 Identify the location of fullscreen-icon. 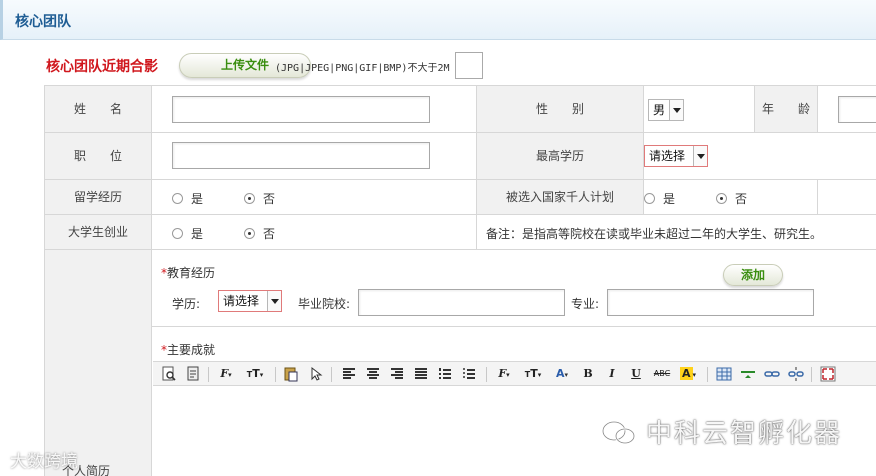
(828, 374).